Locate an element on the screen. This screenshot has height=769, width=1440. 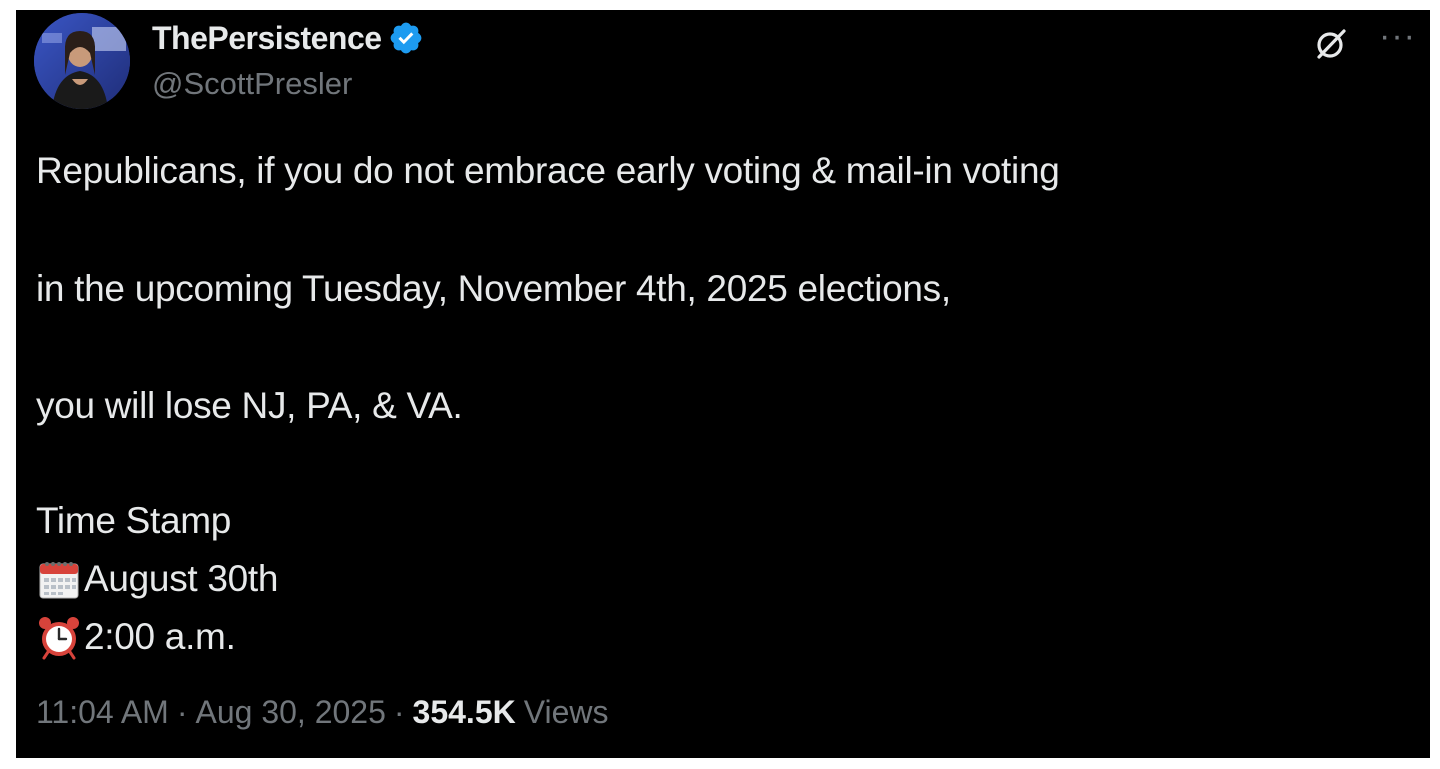
avatar-image is located at coordinates (82, 61).